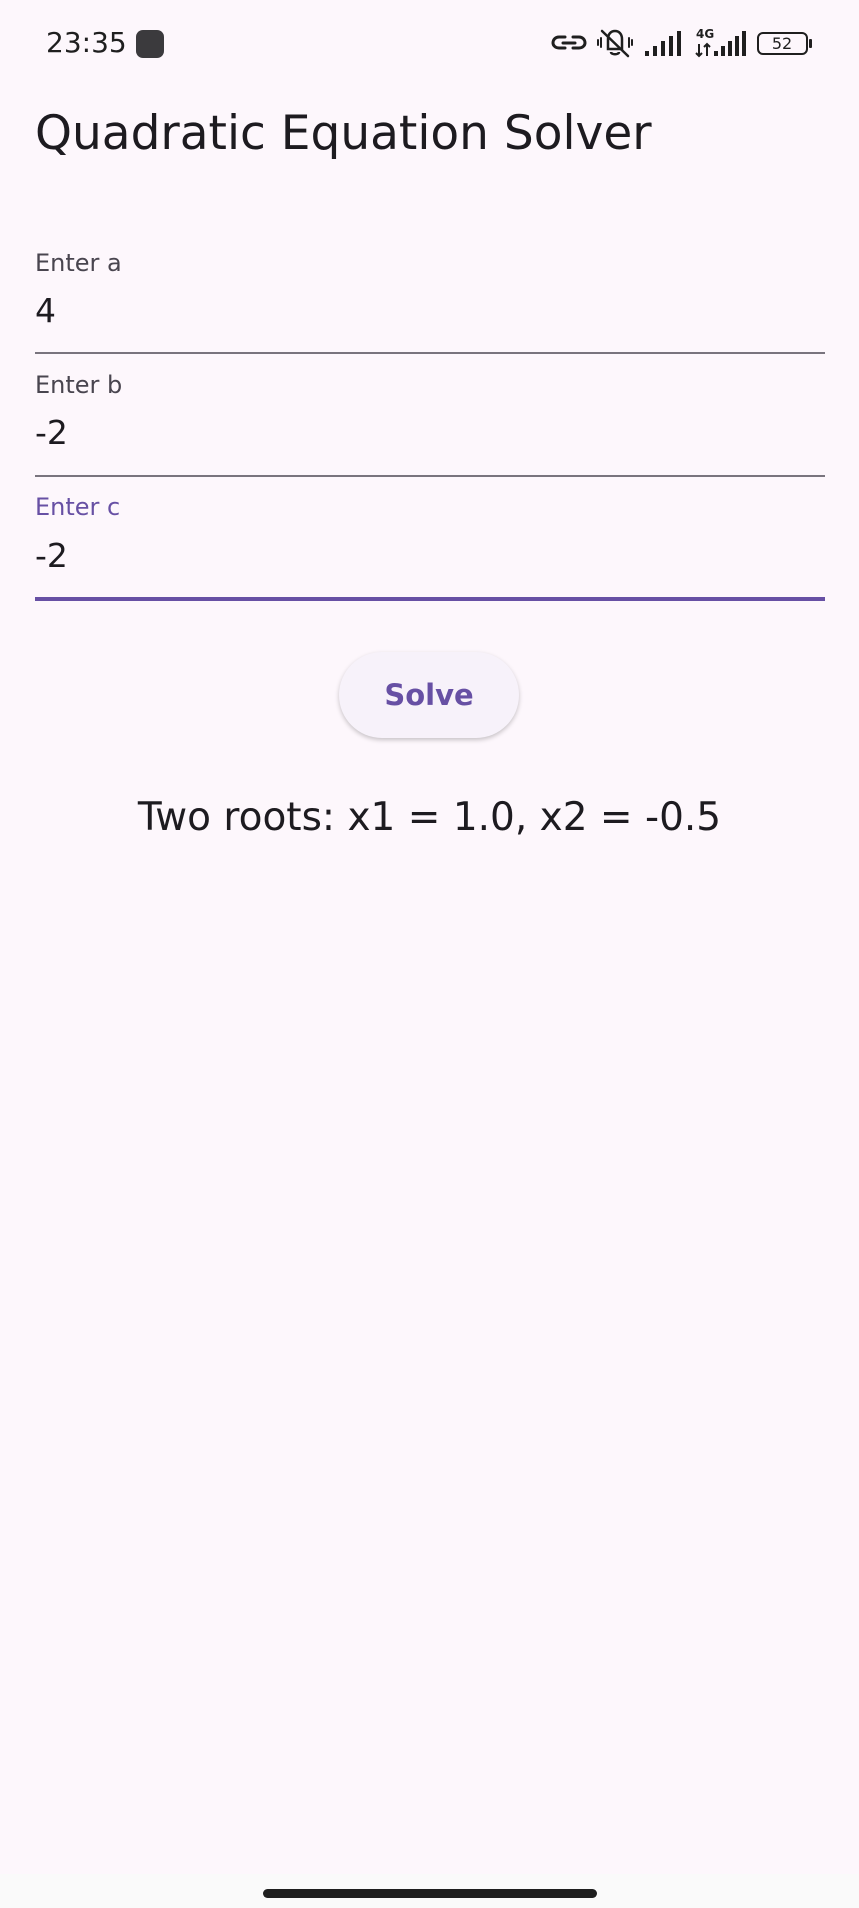 This screenshot has height=1908, width=859. I want to click on home-indicator, so click(430, 1893).